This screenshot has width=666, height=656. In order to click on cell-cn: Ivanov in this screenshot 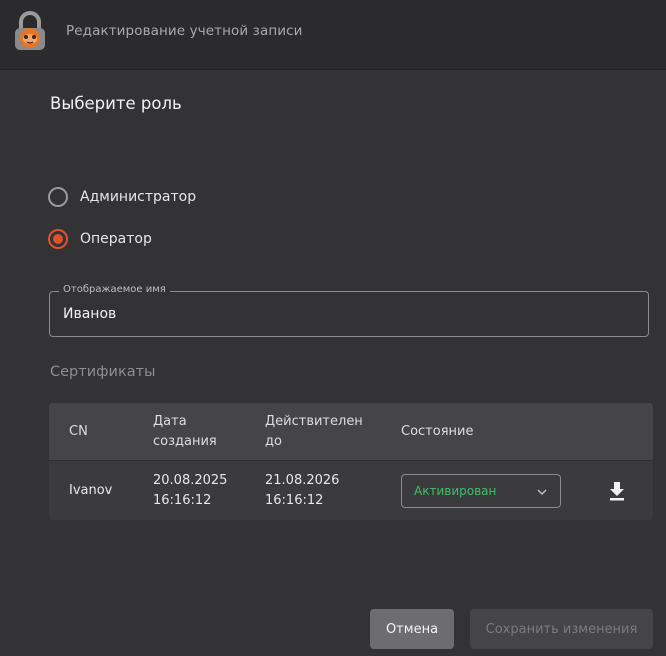, I will do `click(91, 490)`.